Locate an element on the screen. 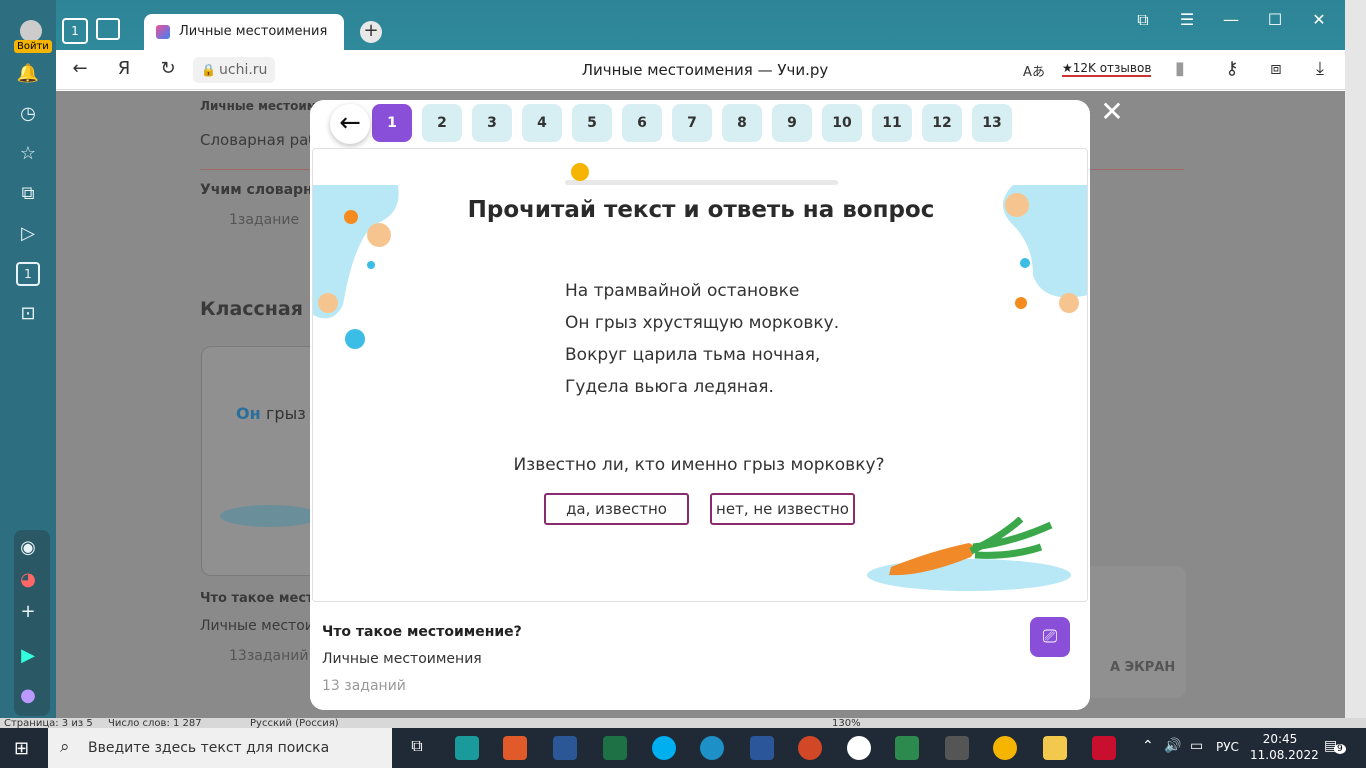 Image resolution: width=1366 pixels, height=768 pixels. windows-start-icon: ⊞ is located at coordinates (21, 748).